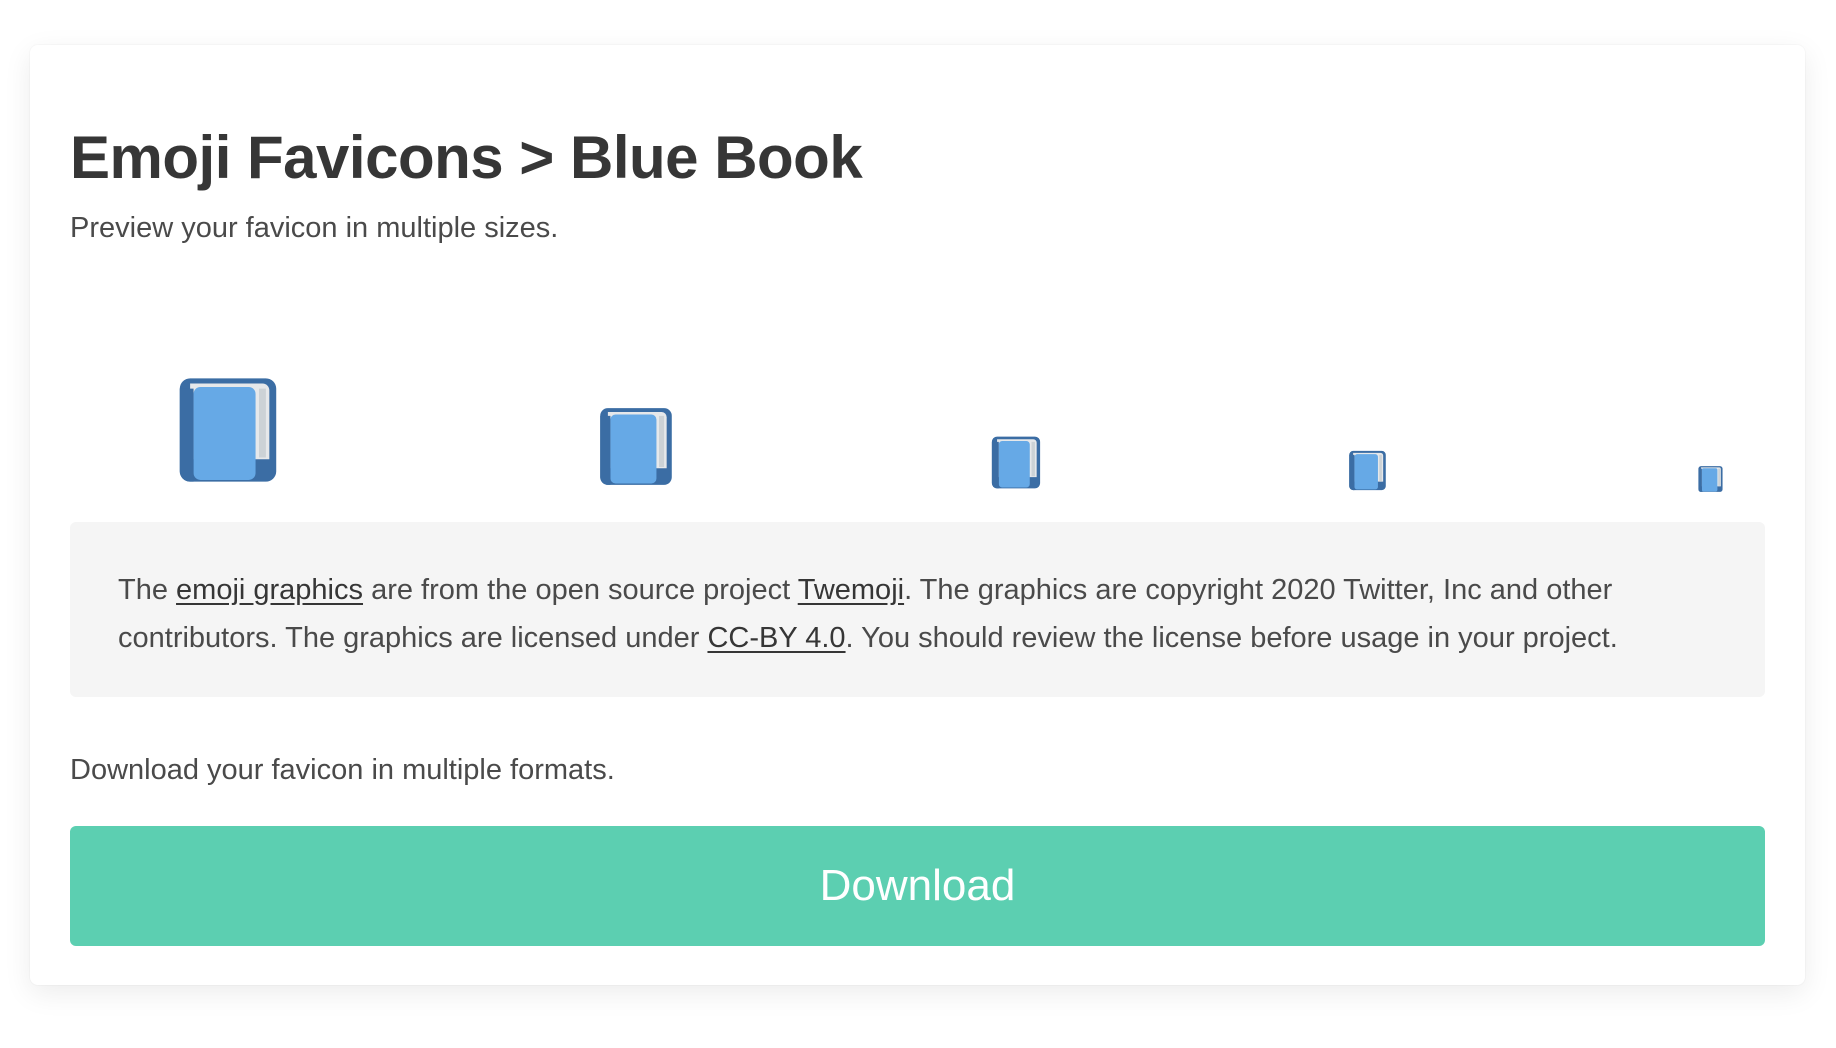 This screenshot has height=1048, width=1836. I want to click on twemoji-link: Twemoji, so click(851, 590).